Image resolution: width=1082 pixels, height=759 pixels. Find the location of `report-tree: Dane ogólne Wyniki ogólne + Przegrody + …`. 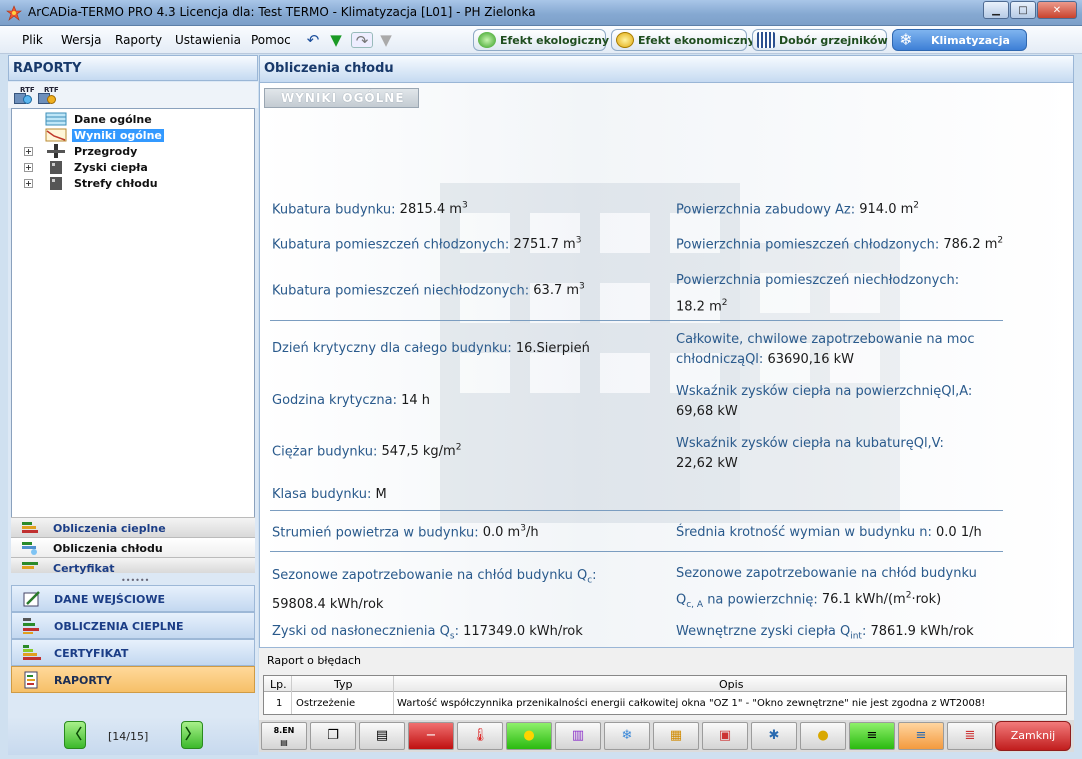

report-tree: Dane ogólne Wyniki ogólne + Przegrody + … is located at coordinates (133, 339).